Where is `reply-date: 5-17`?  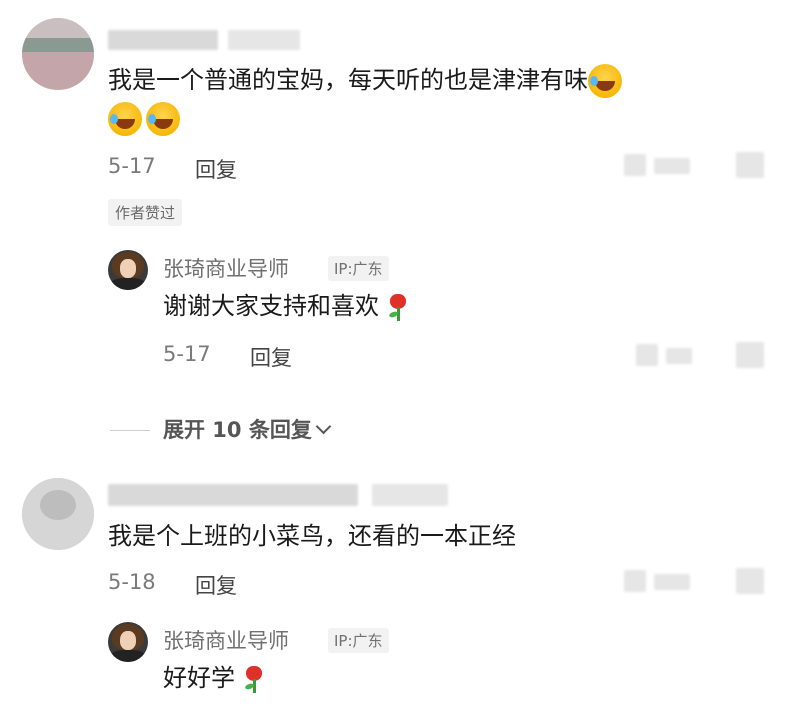
reply-date: 5-17 is located at coordinates (187, 354).